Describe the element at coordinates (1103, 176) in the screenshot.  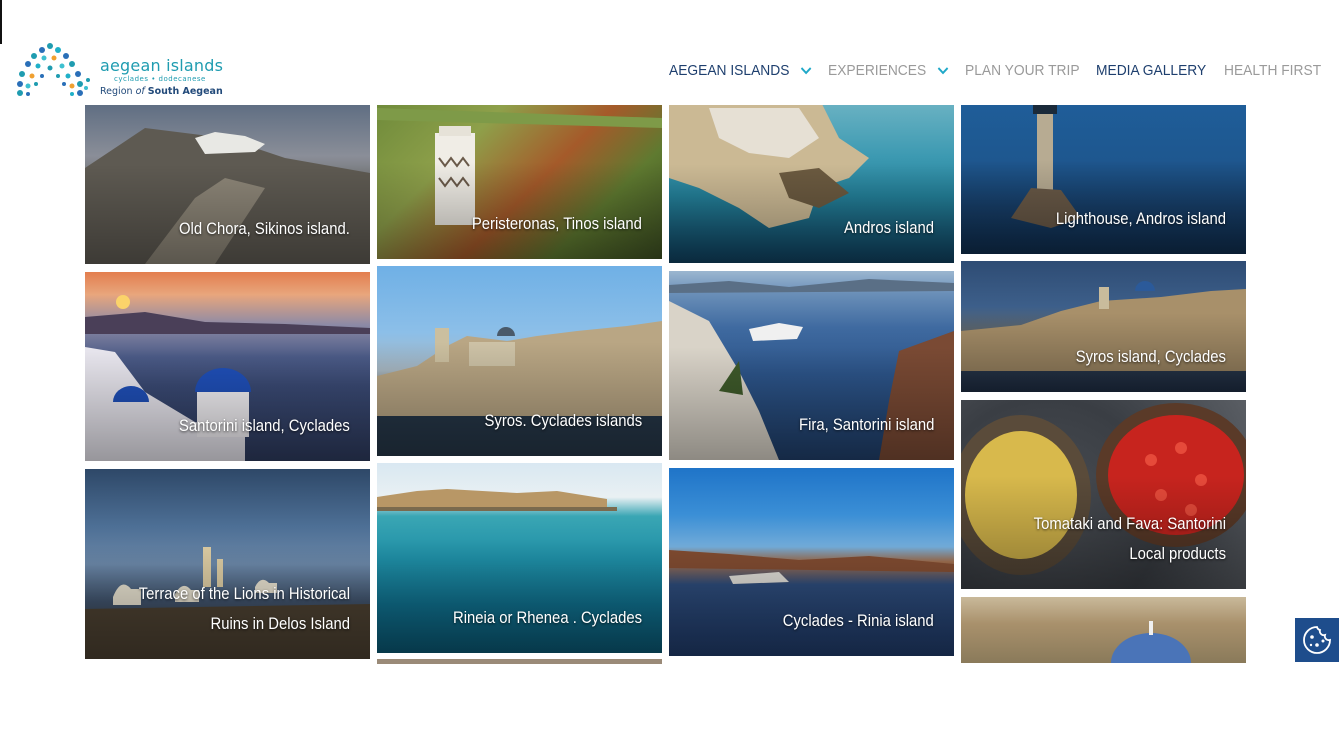
I see `gallery-tile: Lighthouse, Andros island` at that location.